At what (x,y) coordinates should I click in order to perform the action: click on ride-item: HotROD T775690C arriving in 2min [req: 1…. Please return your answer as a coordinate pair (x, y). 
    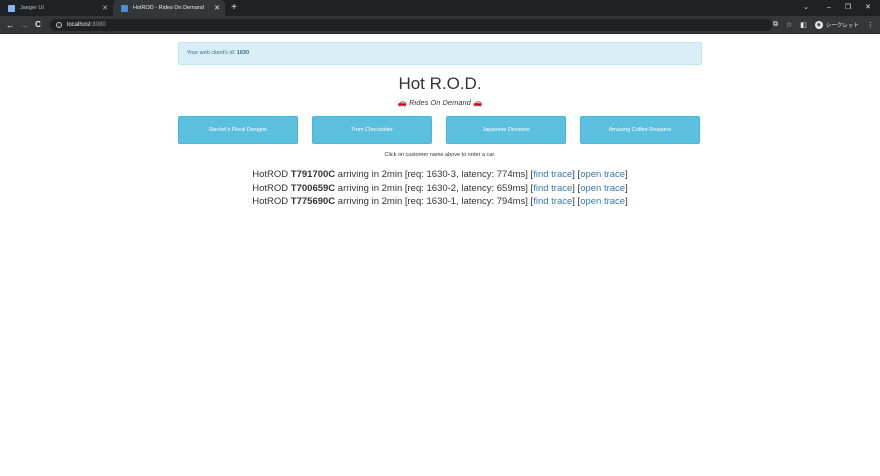
    Looking at the image, I should click on (440, 202).